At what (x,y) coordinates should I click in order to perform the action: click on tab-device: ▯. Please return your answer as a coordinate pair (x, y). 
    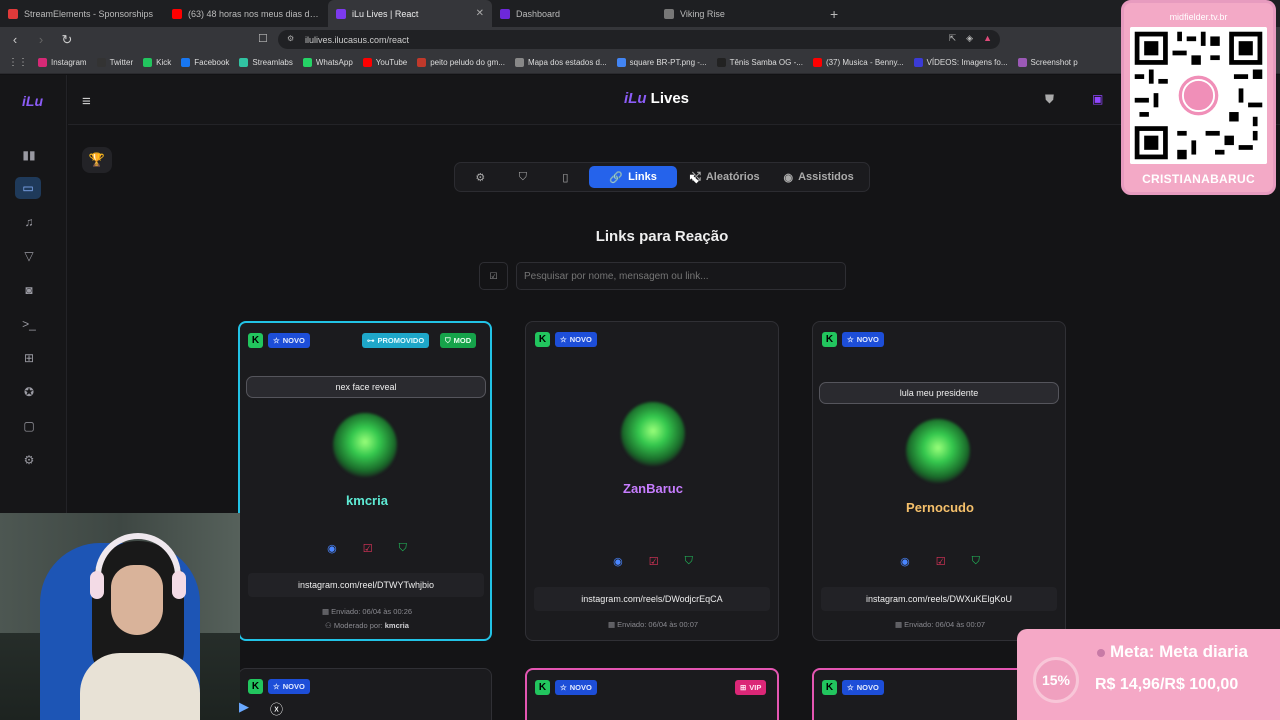
    Looking at the image, I should click on (565, 177).